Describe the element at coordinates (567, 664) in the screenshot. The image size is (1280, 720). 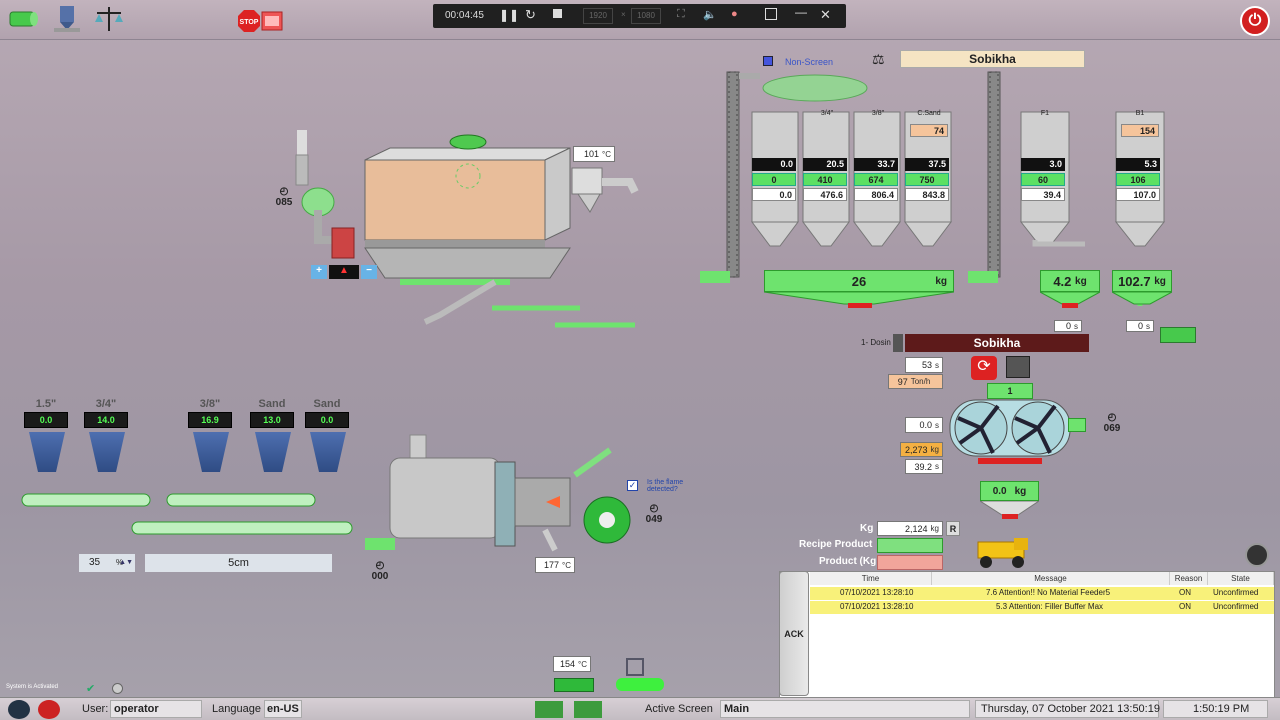
I see `bitumen-tank-temp-value: 154` at that location.